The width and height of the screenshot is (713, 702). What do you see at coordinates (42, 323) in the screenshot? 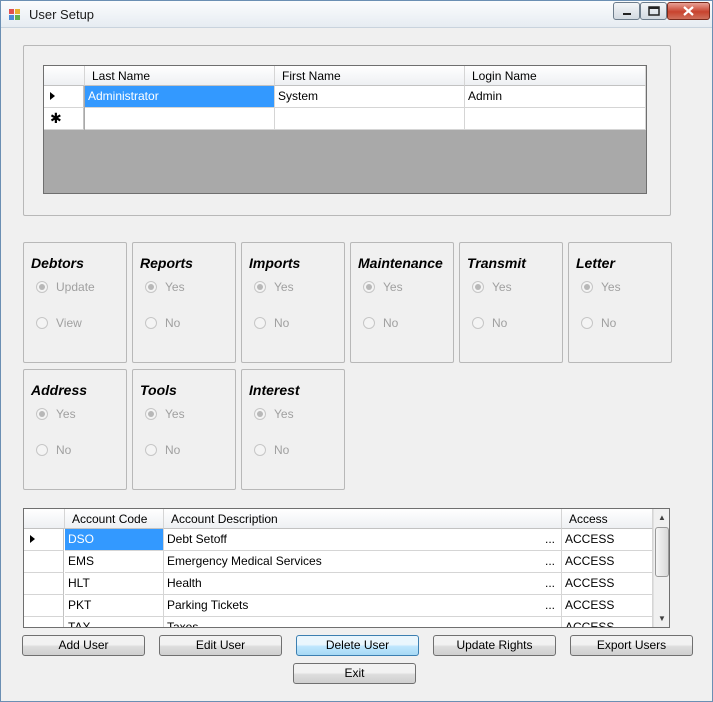
I see `debtors-view-radio` at bounding box center [42, 323].